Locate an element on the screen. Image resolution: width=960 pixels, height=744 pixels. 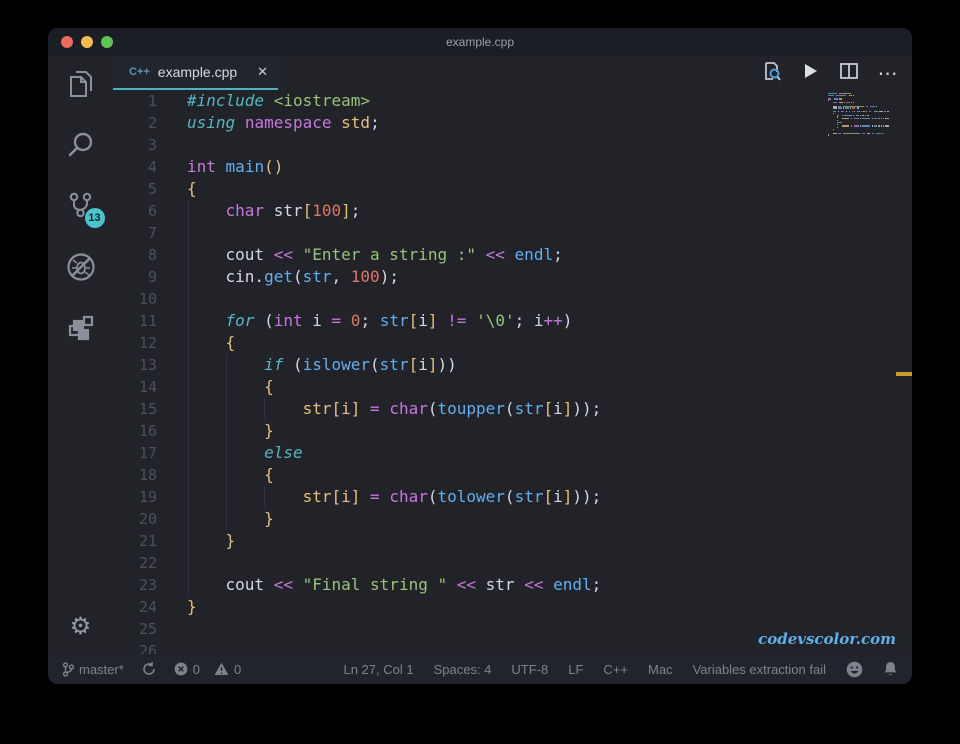
minimap is located at coordinates (858, 116).